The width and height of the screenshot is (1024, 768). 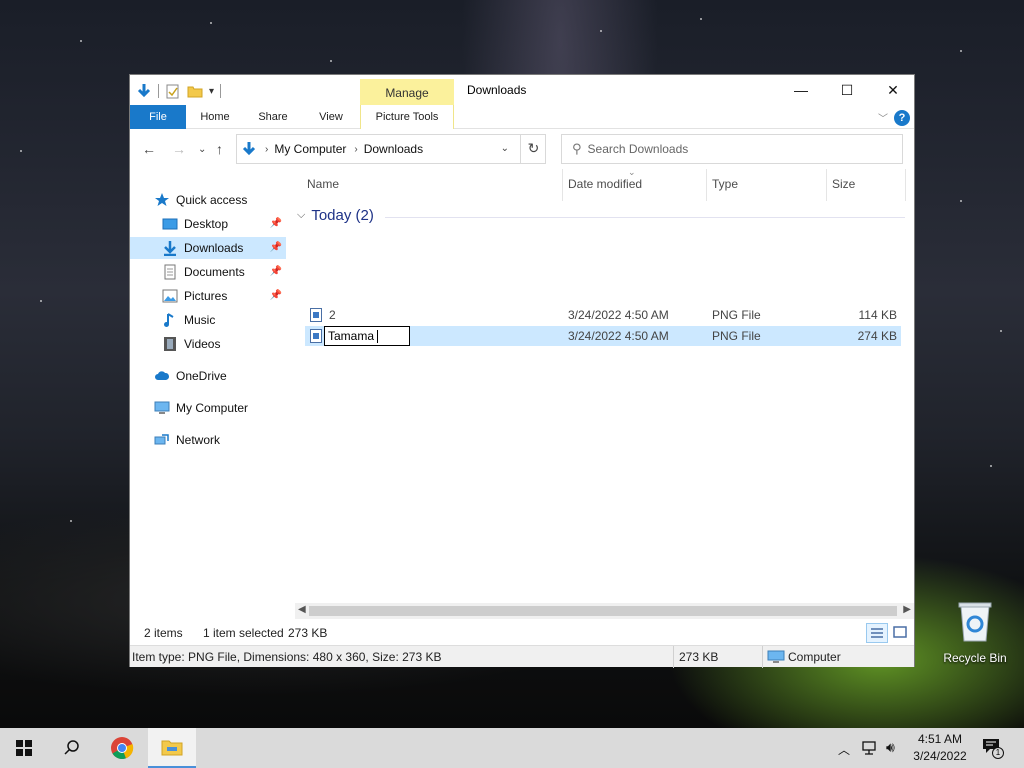 What do you see at coordinates (302, 609) in the screenshot?
I see `scroll-left-arrow-icon: ◀` at bounding box center [302, 609].